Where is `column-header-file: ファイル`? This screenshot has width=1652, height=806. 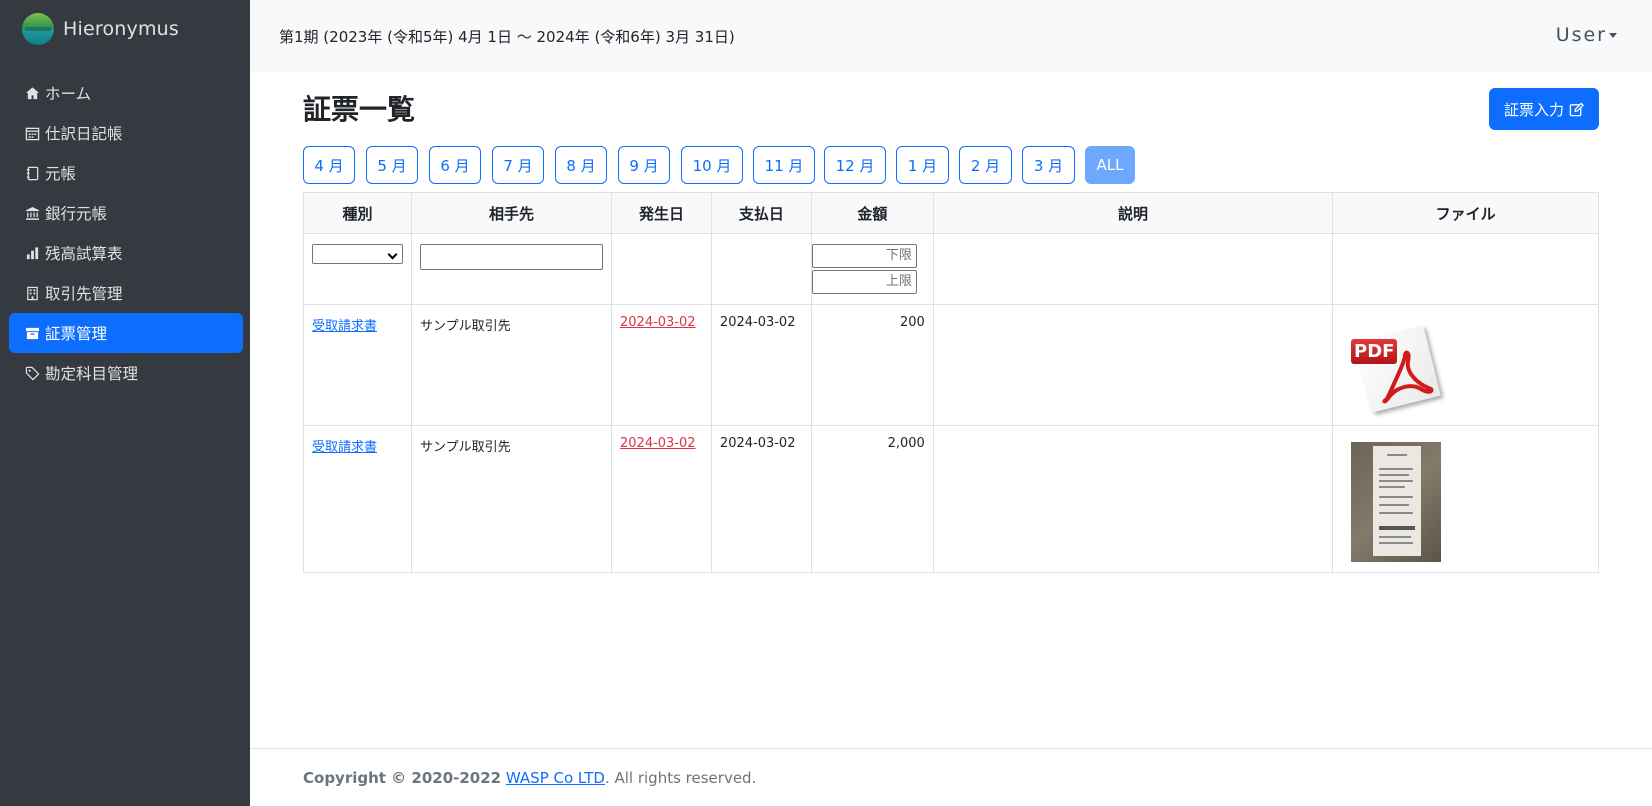
column-header-file: ファイル is located at coordinates (1465, 213).